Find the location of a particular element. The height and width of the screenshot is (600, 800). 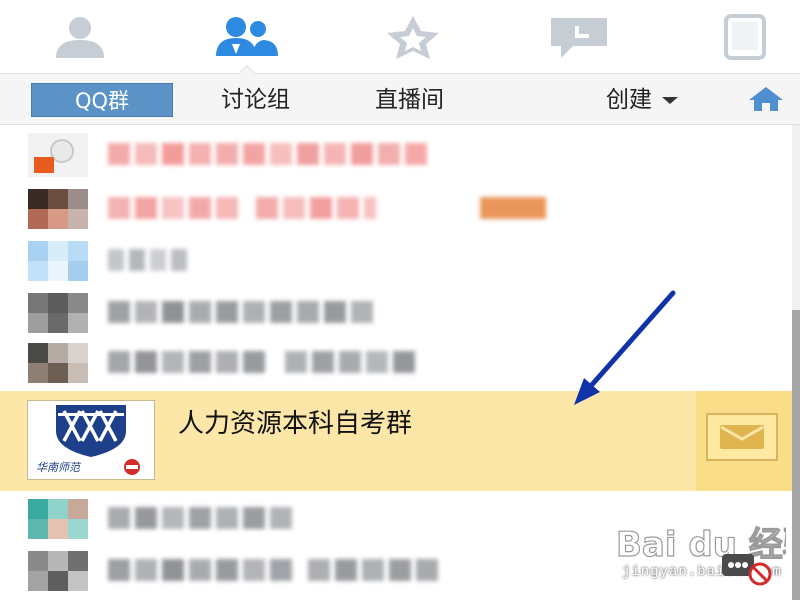

group-sub-tab-bar: QQ群 讨论组 直播间 创建 is located at coordinates (400, 99).